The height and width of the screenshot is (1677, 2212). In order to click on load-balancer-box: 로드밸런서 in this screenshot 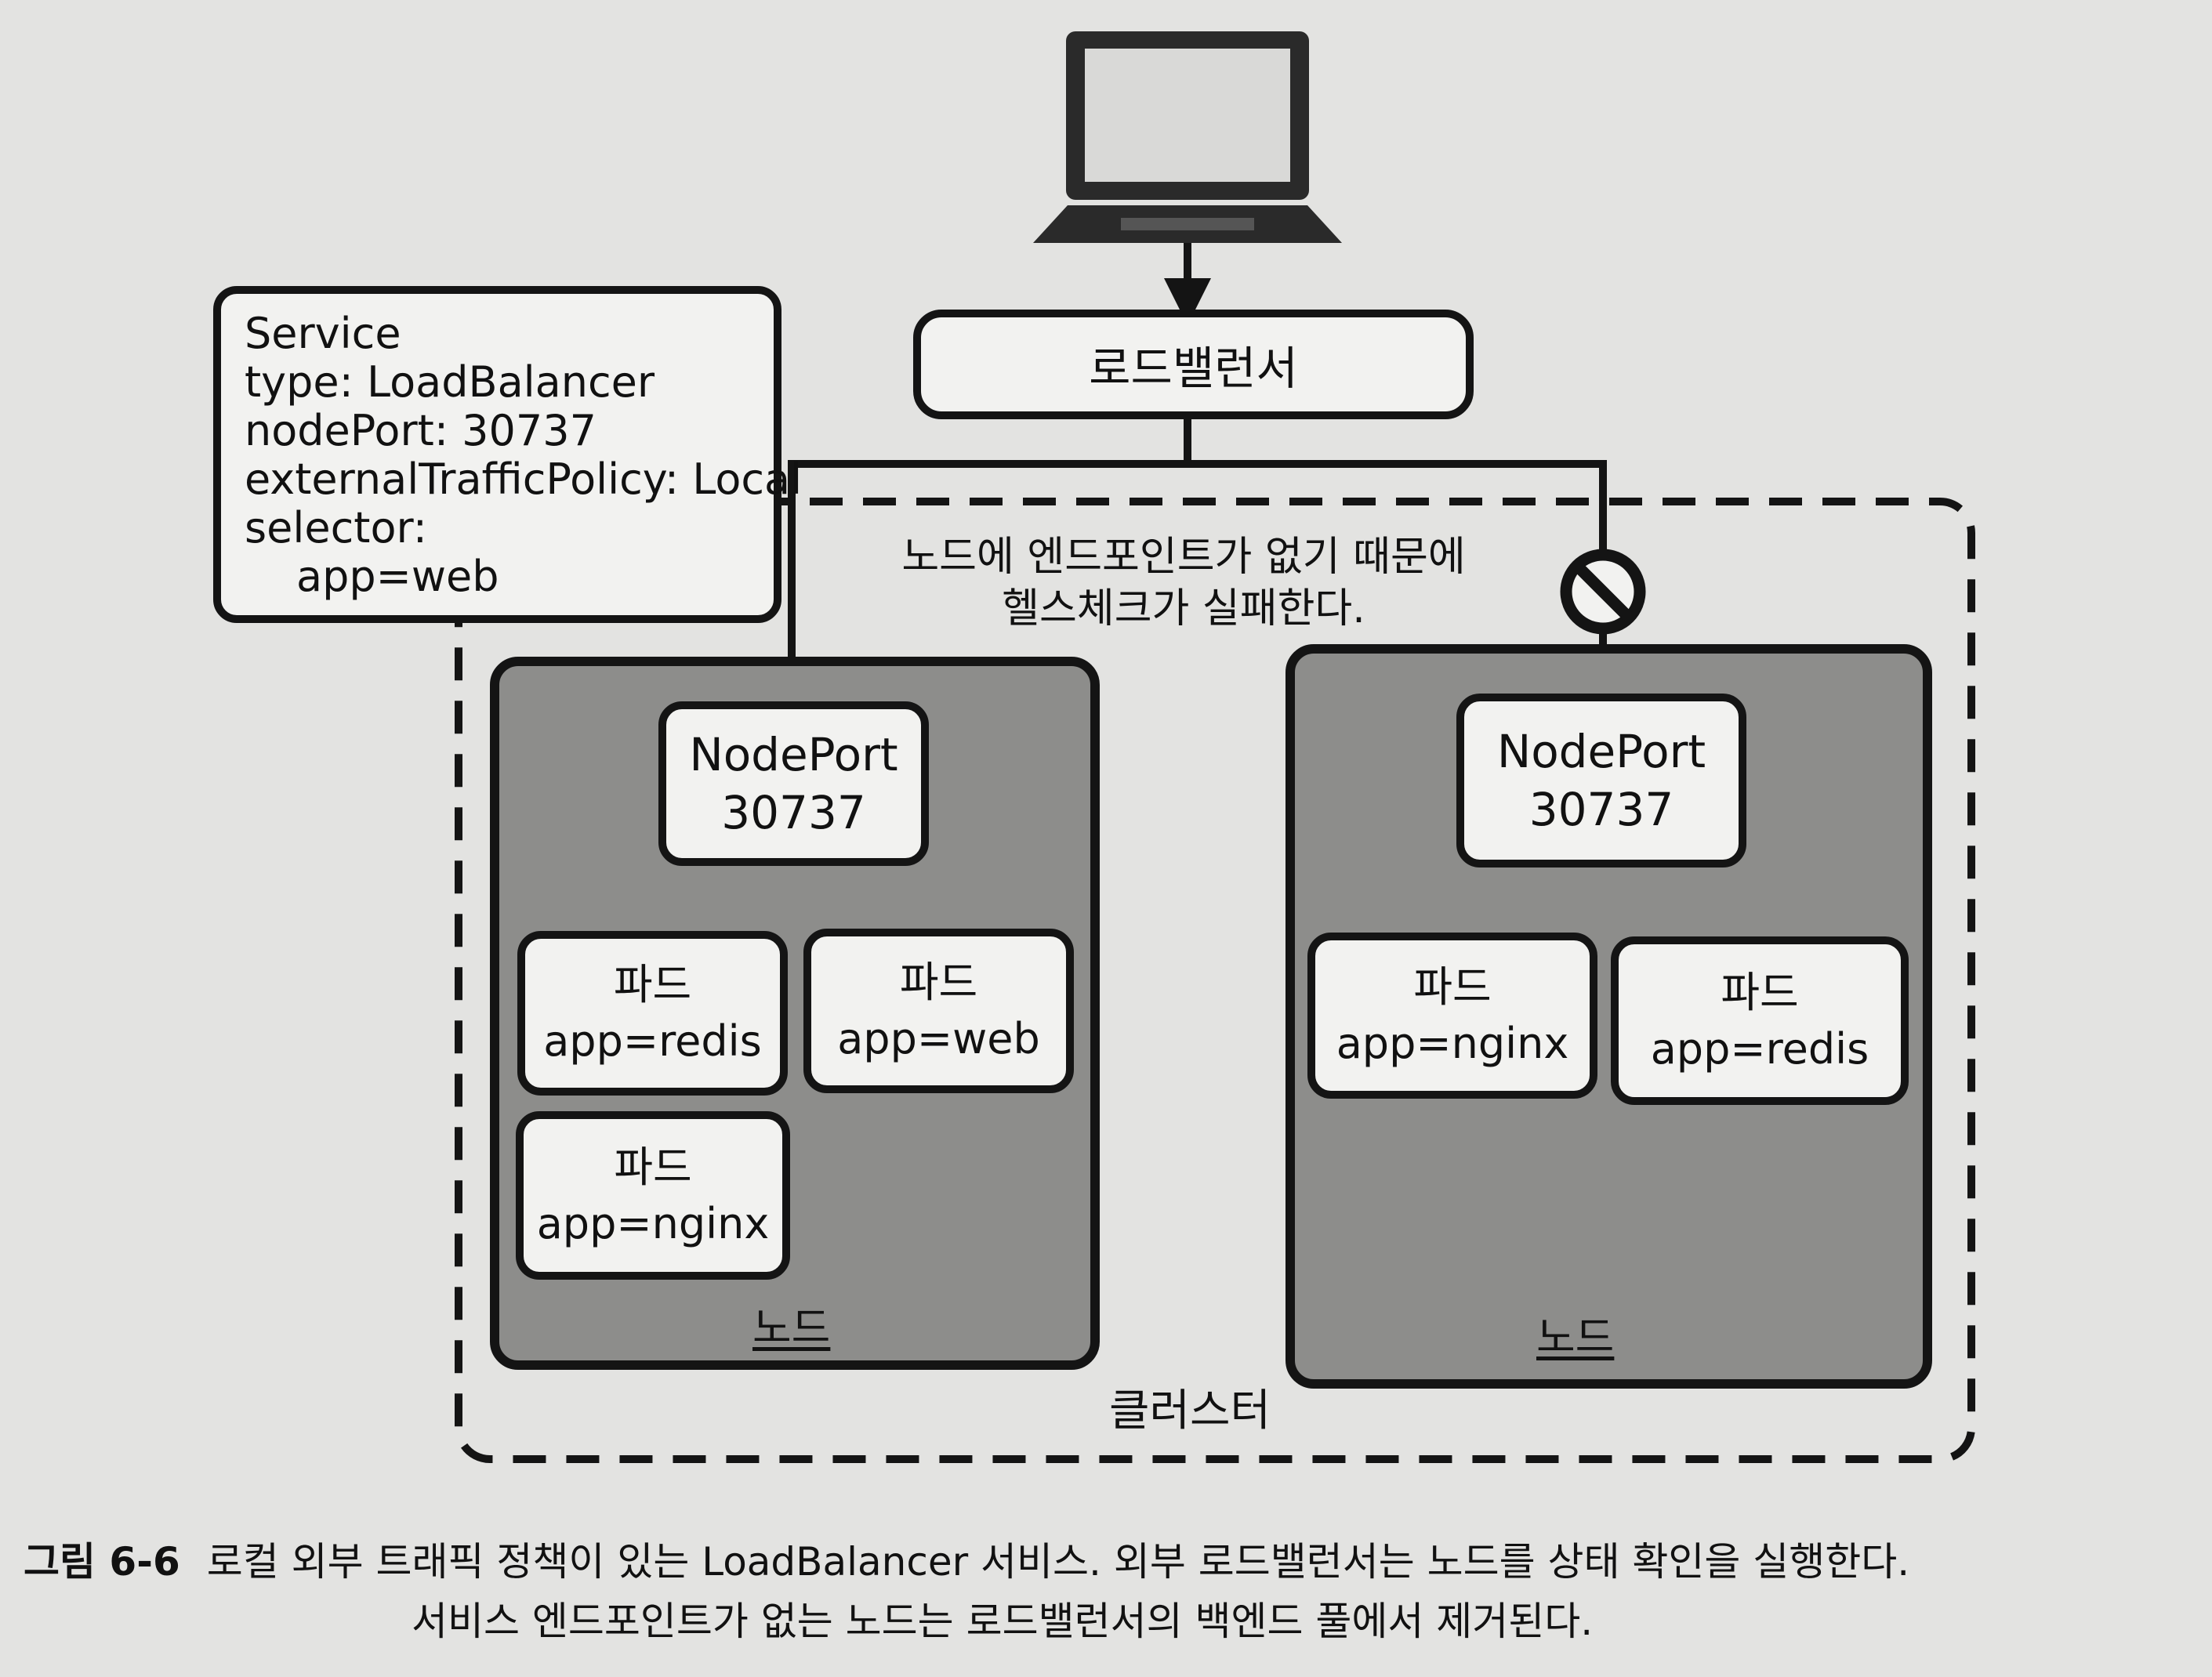, I will do `click(1193, 364)`.